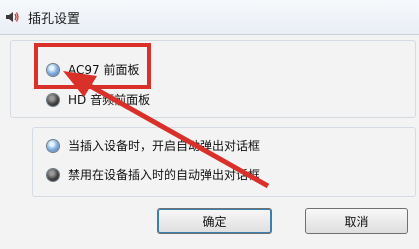 This screenshot has width=419, height=249. Describe the element at coordinates (164, 174) in the screenshot. I see `label-disable-auto-popup: 禁用在设备插入时的自动弹出对话框` at that location.